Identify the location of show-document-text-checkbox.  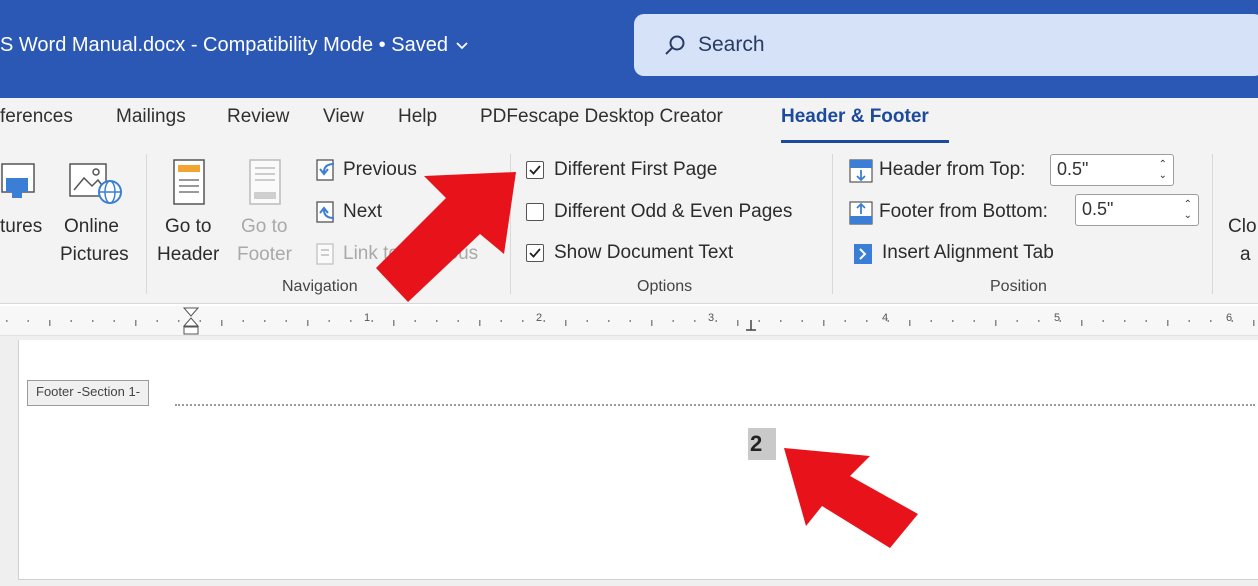
(535, 253).